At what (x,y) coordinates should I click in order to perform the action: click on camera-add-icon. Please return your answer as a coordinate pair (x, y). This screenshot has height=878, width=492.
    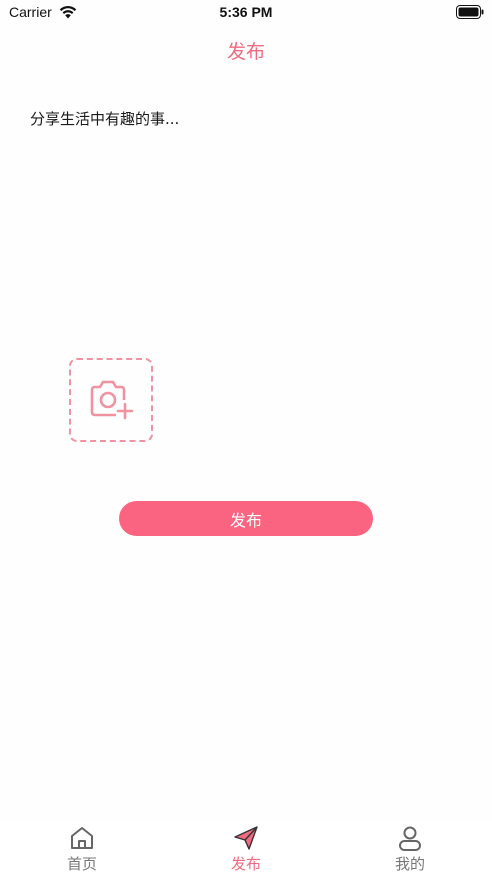
    Looking at the image, I should click on (112, 400).